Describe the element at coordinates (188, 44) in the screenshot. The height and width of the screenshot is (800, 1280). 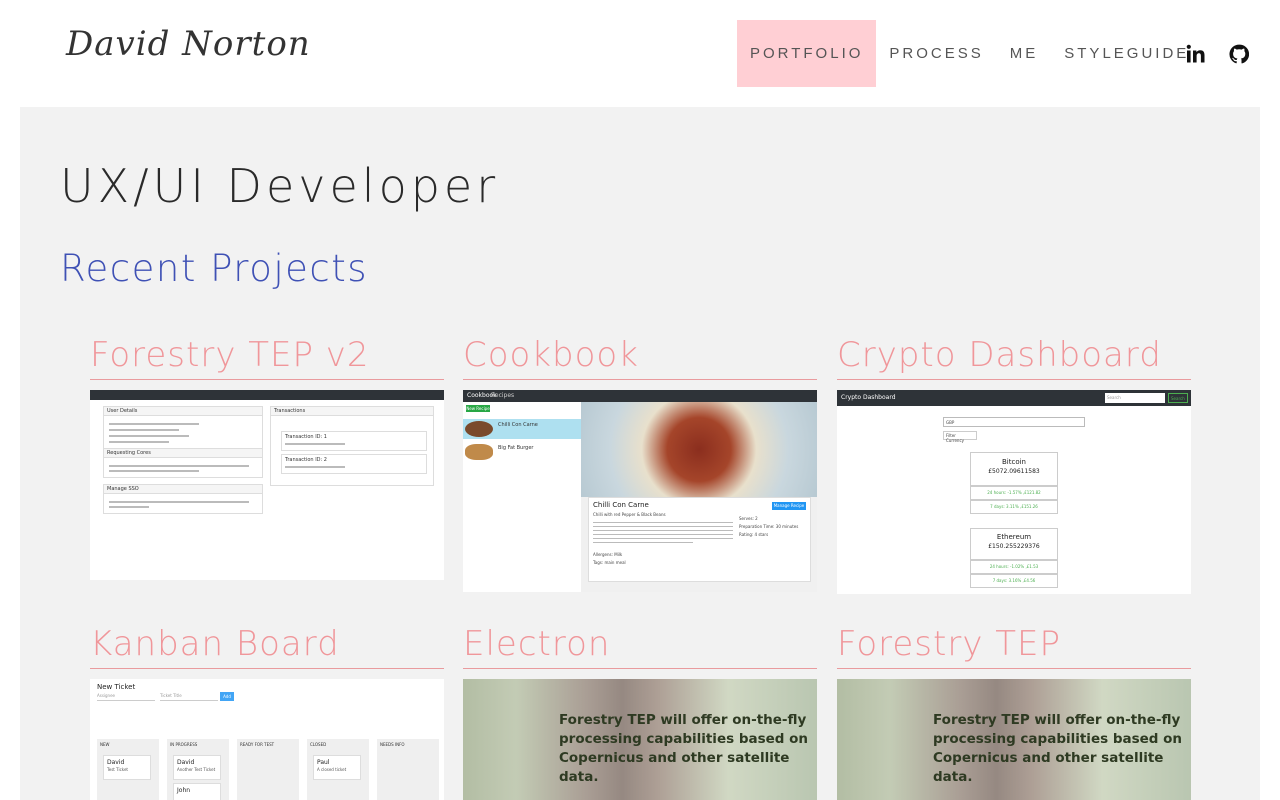
I see `site-logo: David Norton` at that location.